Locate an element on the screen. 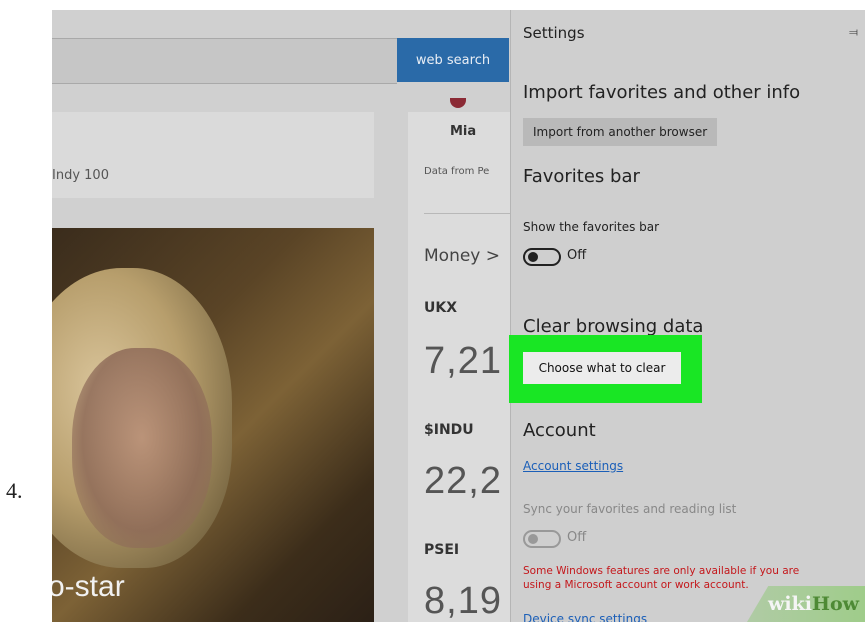  clear-data-heading: Clear browsing data is located at coordinates (613, 326).